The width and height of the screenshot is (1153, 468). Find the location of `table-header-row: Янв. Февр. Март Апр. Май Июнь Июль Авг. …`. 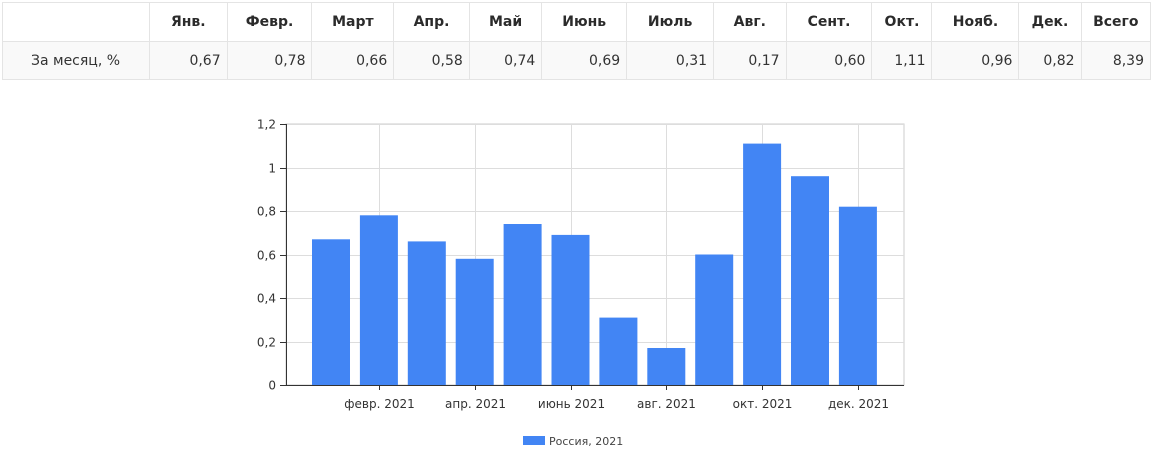

table-header-row: Янв. Февр. Март Апр. Май Июнь Июль Авг. … is located at coordinates (577, 22).